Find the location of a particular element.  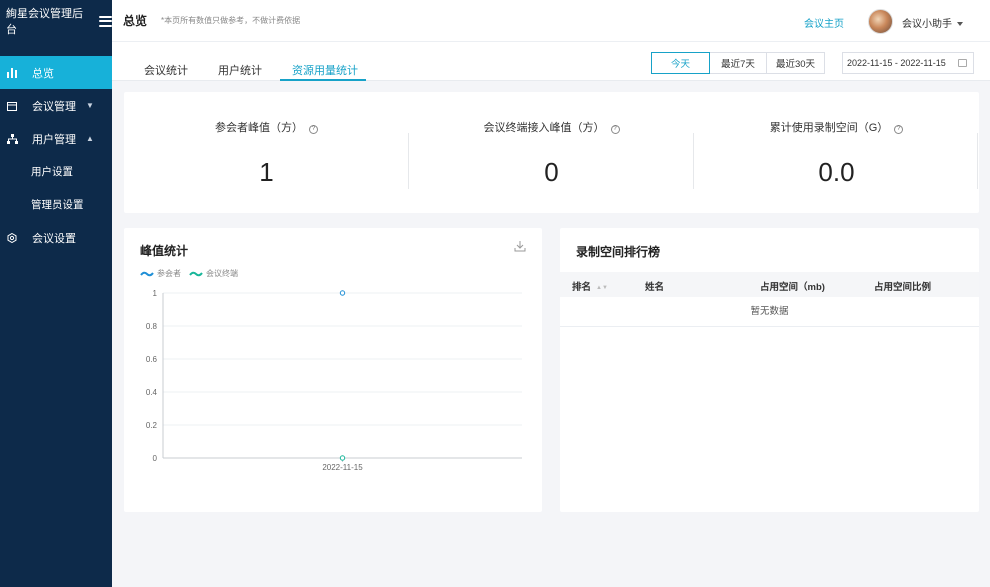

meeting-home-link: 会议主页 is located at coordinates (824, 22).